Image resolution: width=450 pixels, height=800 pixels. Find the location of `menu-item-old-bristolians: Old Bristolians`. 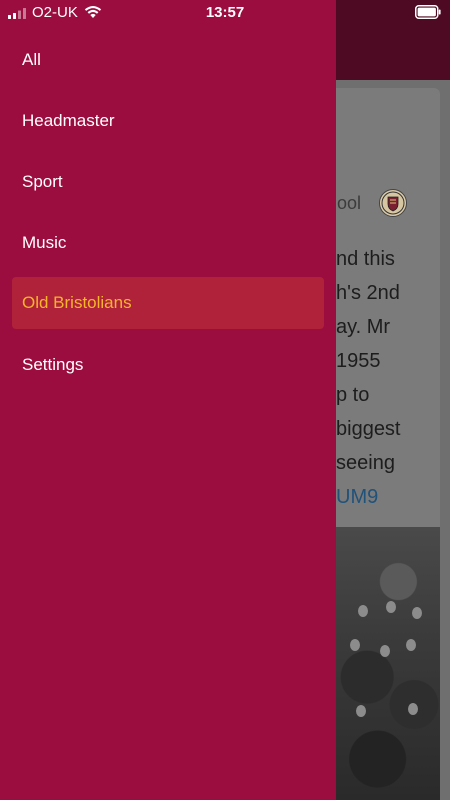

menu-item-old-bristolians: Old Bristolians is located at coordinates (168, 303).